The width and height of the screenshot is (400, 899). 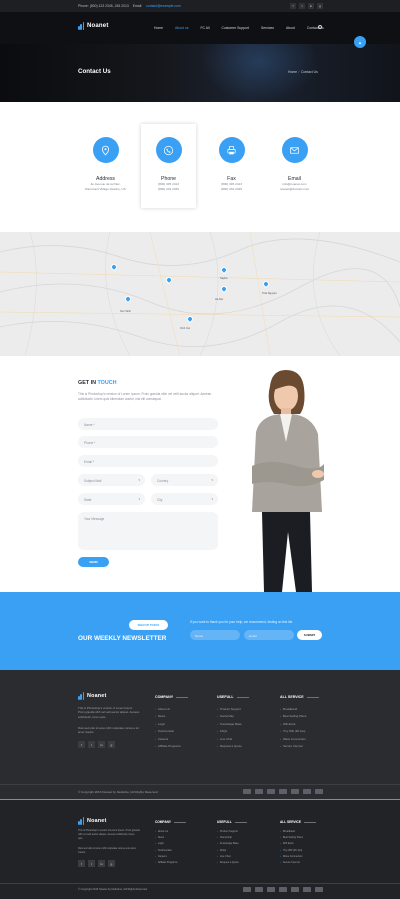 What do you see at coordinates (168, 188) in the screenshot?
I see `card-line: (800) 234 2345` at bounding box center [168, 188].